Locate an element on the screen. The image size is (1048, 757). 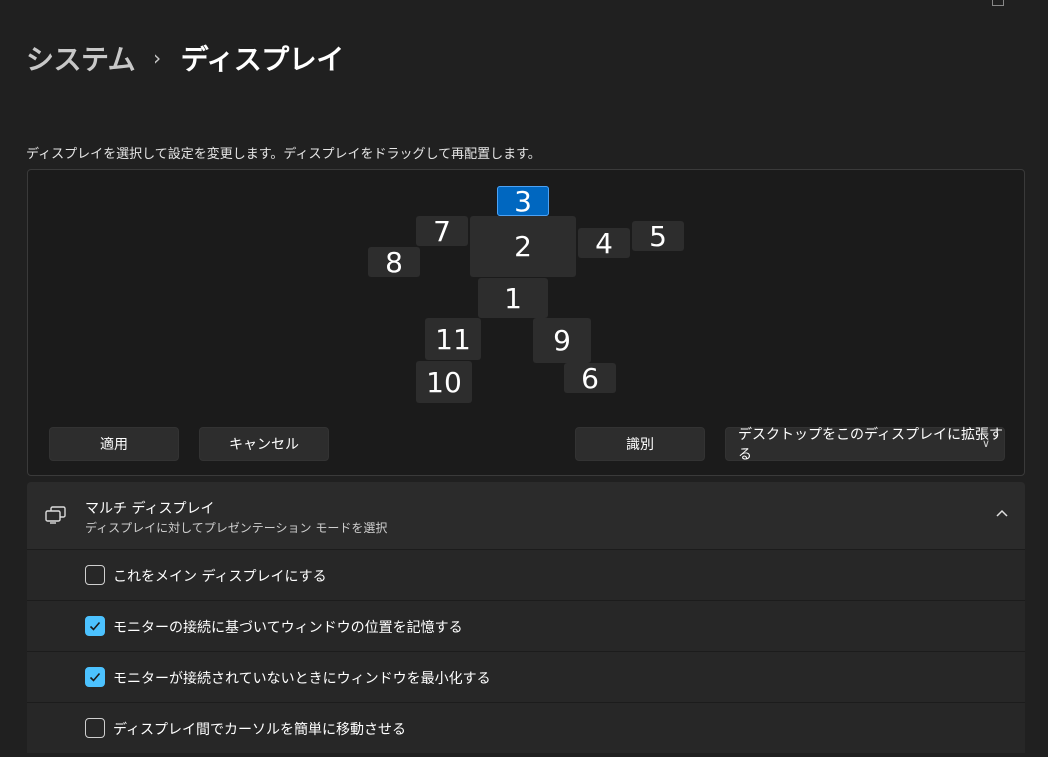
monitor-2: 2 is located at coordinates (523, 246).